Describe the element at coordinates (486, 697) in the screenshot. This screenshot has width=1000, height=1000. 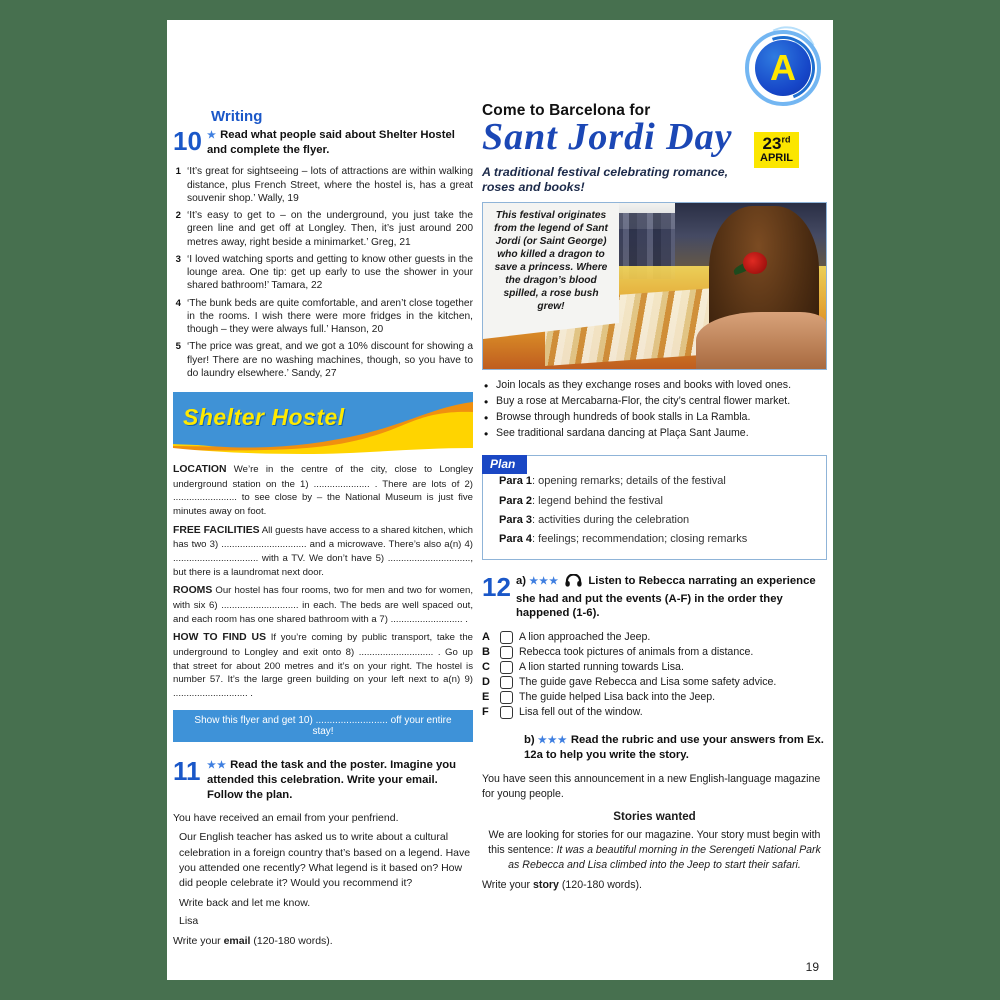
I see `option-letter: E` at that location.